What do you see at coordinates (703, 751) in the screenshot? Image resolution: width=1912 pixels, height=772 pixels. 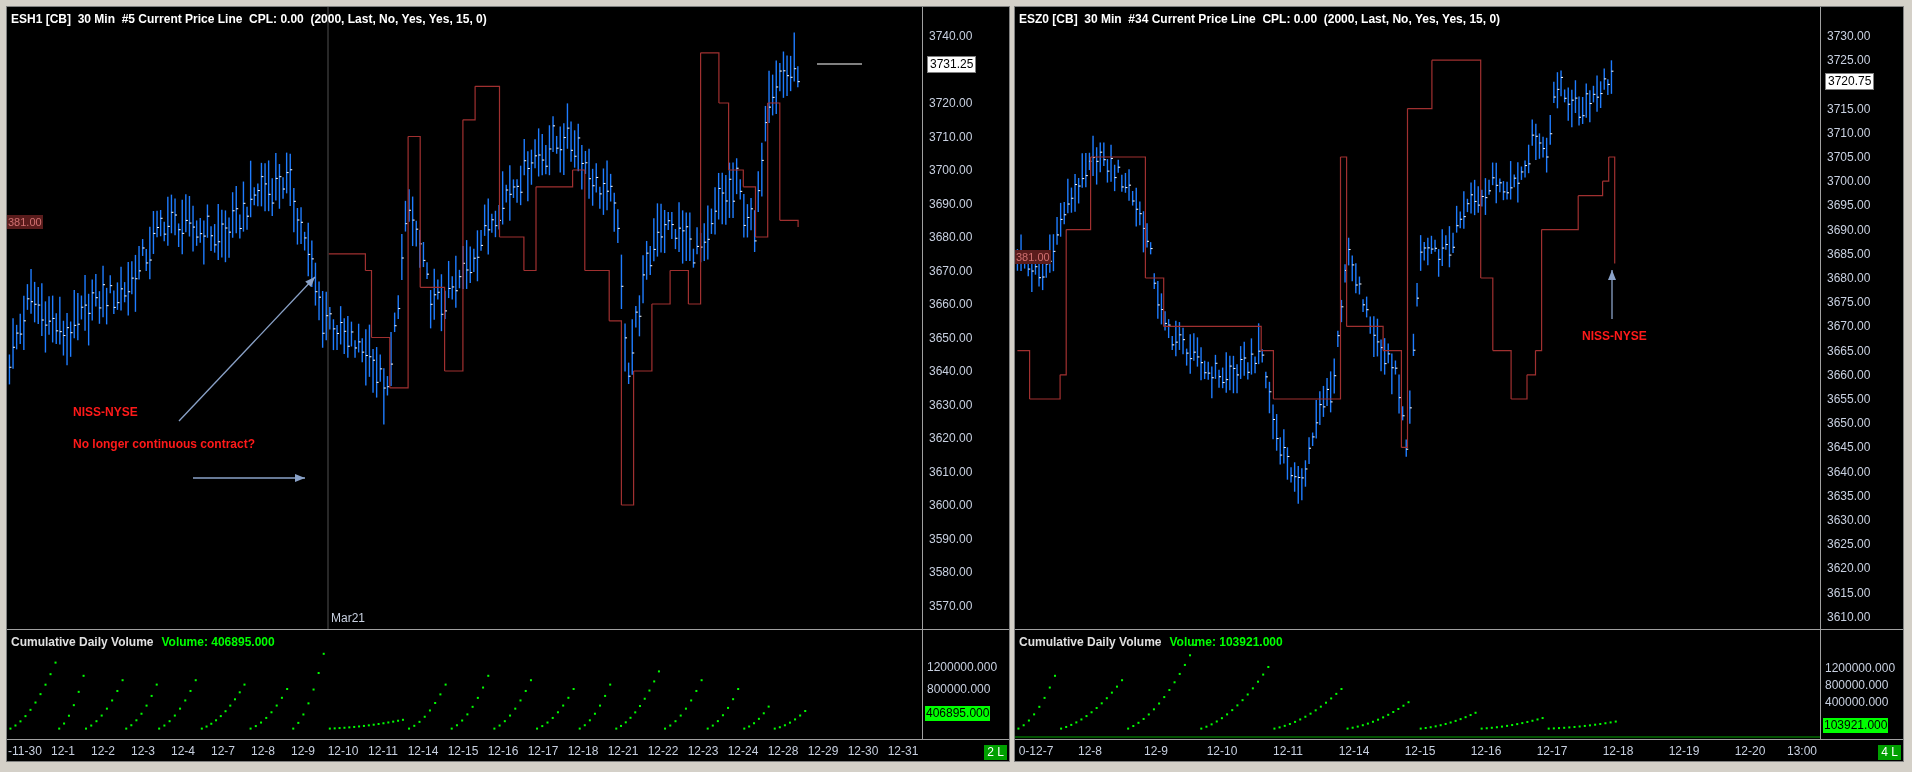 I see `date-label: 12-23` at bounding box center [703, 751].